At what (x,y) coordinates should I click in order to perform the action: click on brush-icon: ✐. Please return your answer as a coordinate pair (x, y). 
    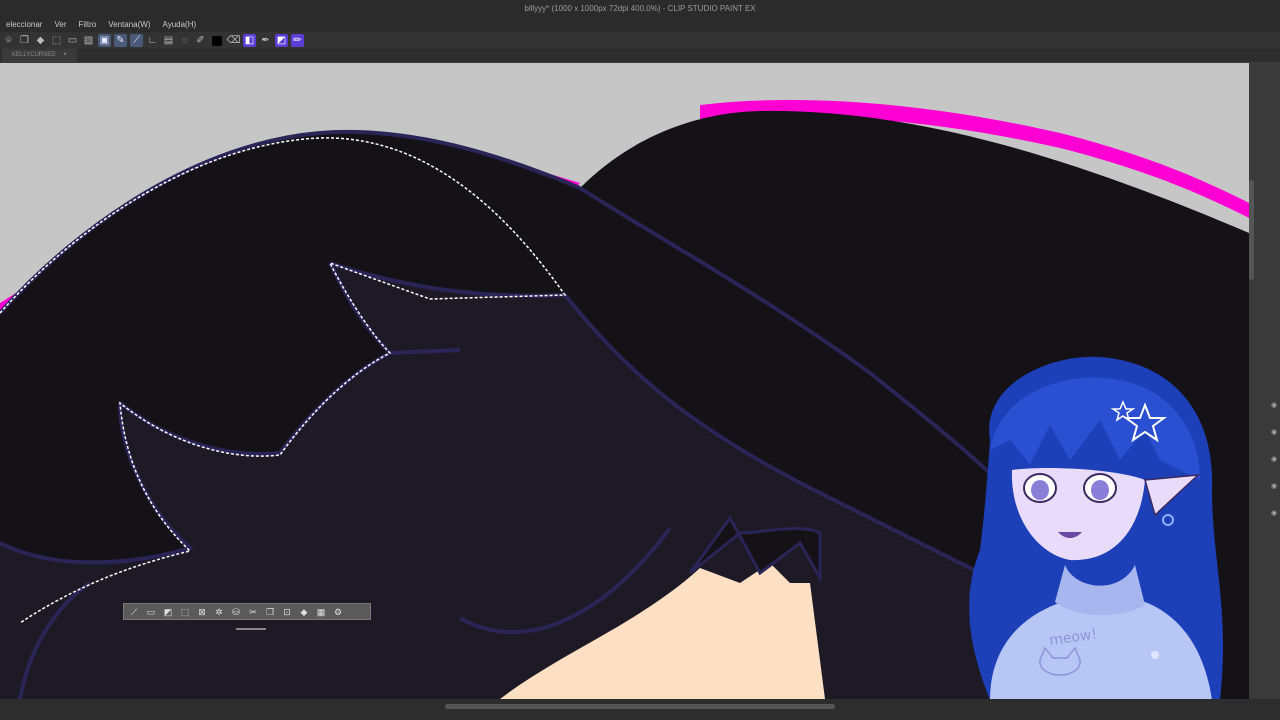
    Looking at the image, I should click on (200, 40).